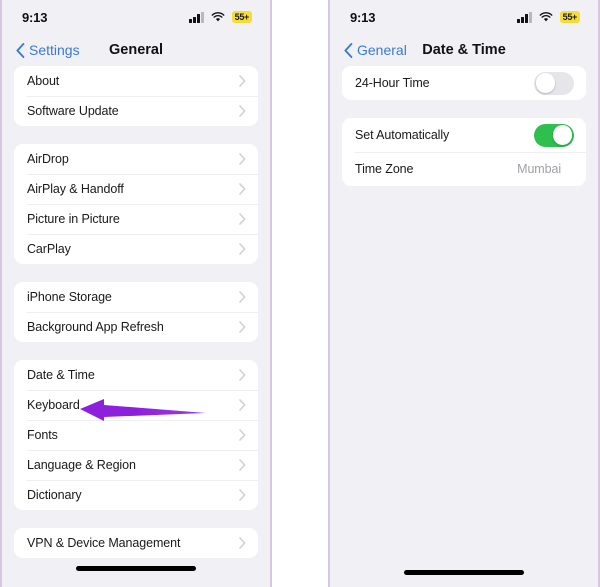 The width and height of the screenshot is (600, 587). I want to click on settings-row-label: 24-Hour Time, so click(392, 83).